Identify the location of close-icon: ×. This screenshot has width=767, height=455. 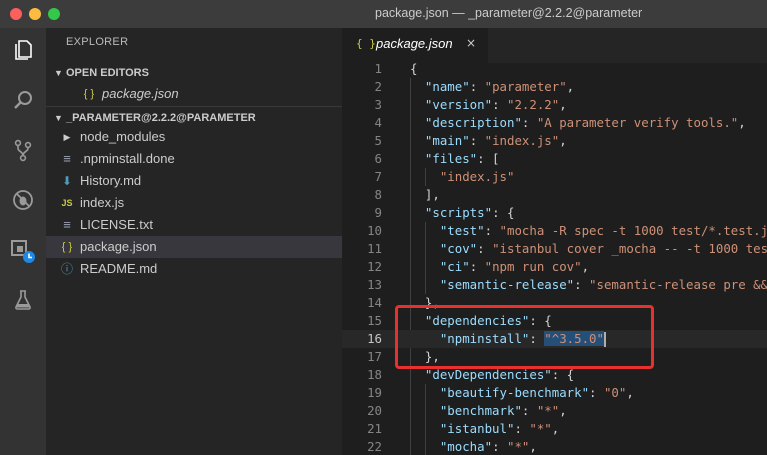
(471, 43).